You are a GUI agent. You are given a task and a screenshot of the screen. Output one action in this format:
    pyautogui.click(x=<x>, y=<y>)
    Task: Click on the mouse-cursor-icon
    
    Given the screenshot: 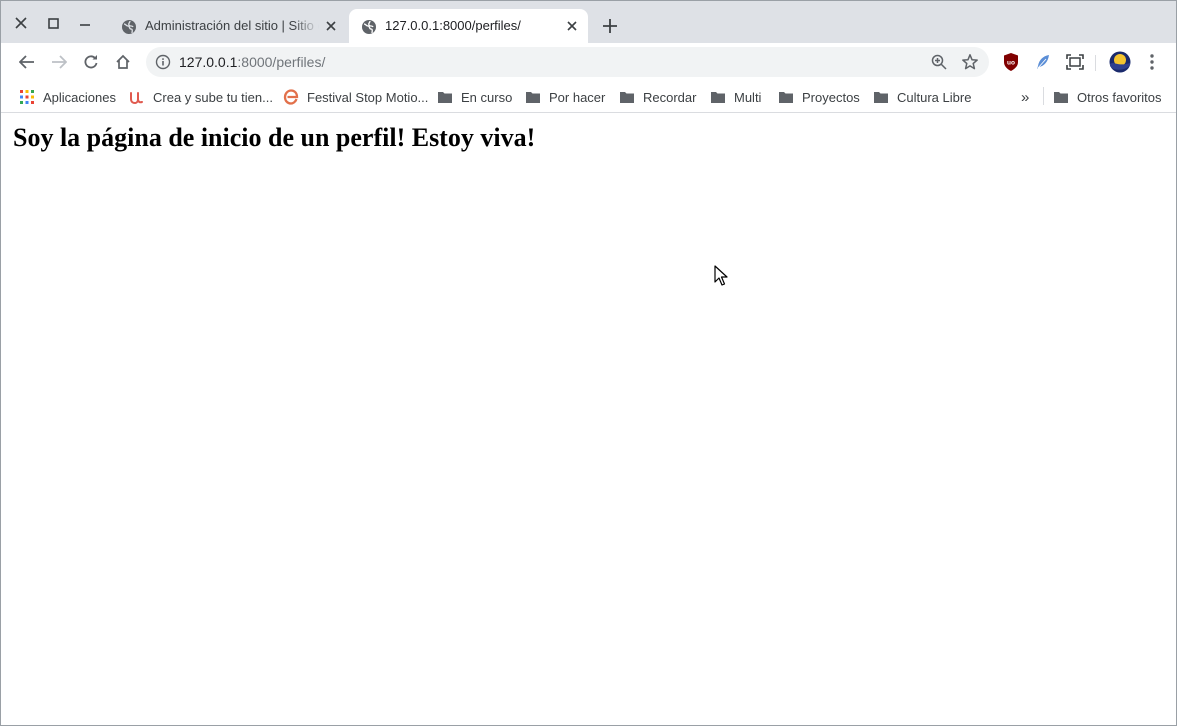 What is the action you would take?
    pyautogui.click(x=721, y=275)
    